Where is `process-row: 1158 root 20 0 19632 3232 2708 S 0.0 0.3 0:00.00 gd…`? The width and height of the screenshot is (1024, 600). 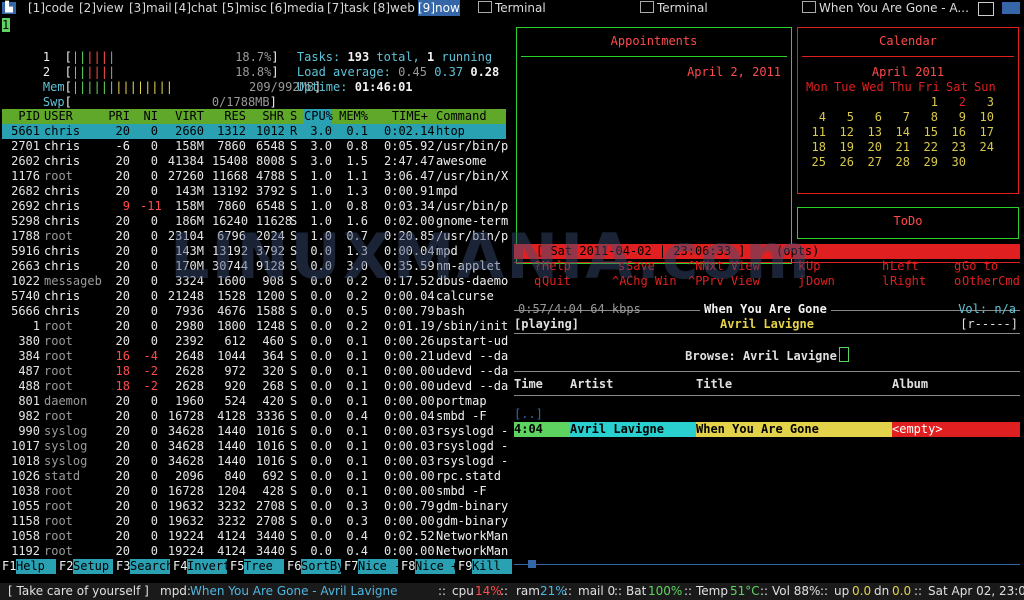
process-row: 1158 root 20 0 19632 3232 2708 S 0.0 0.3 0:00.00 gd… is located at coordinates (255, 521).